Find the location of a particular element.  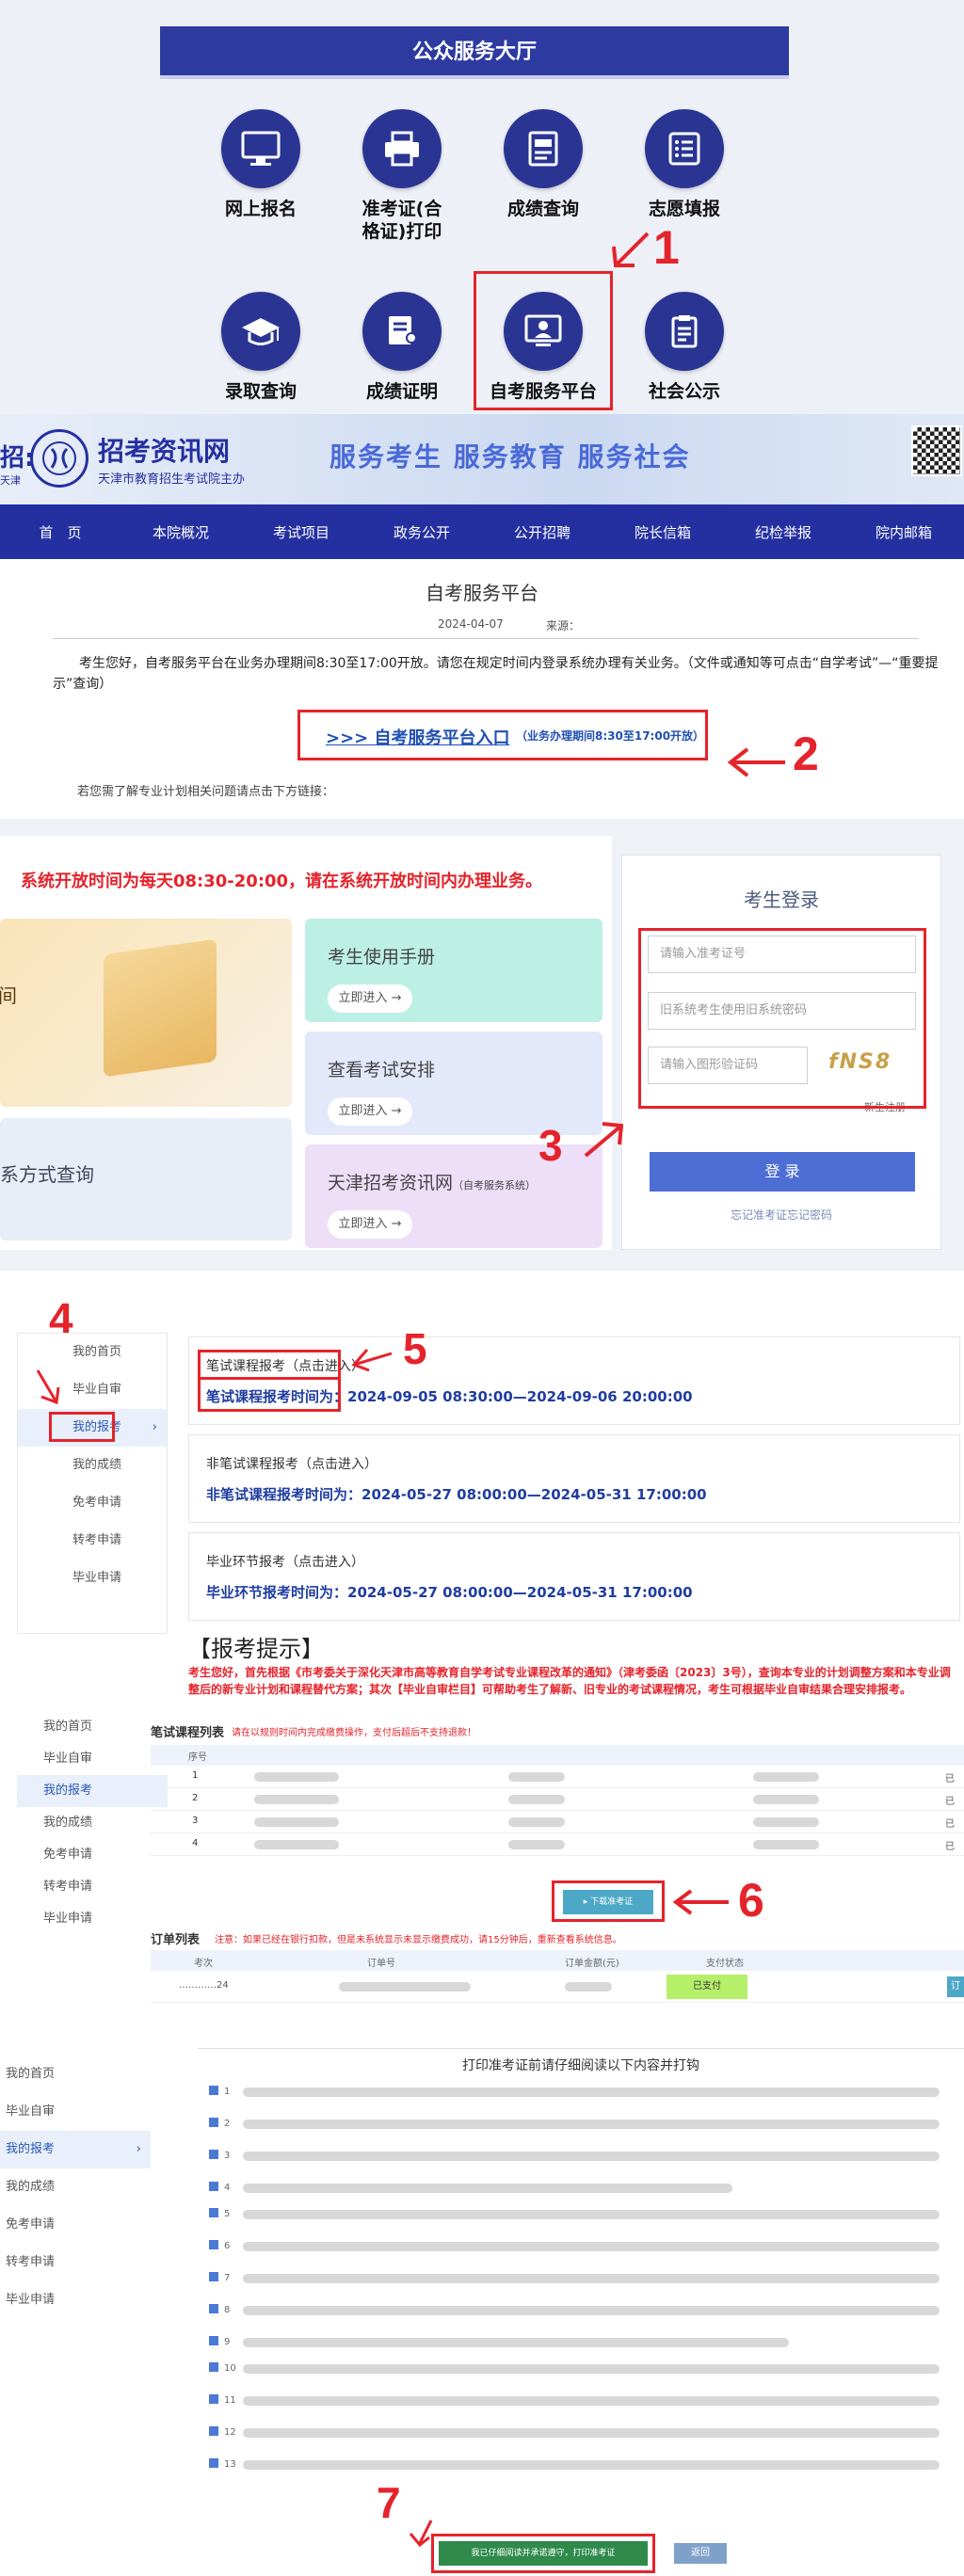

list-item: 5 is located at coordinates (585, 2214).